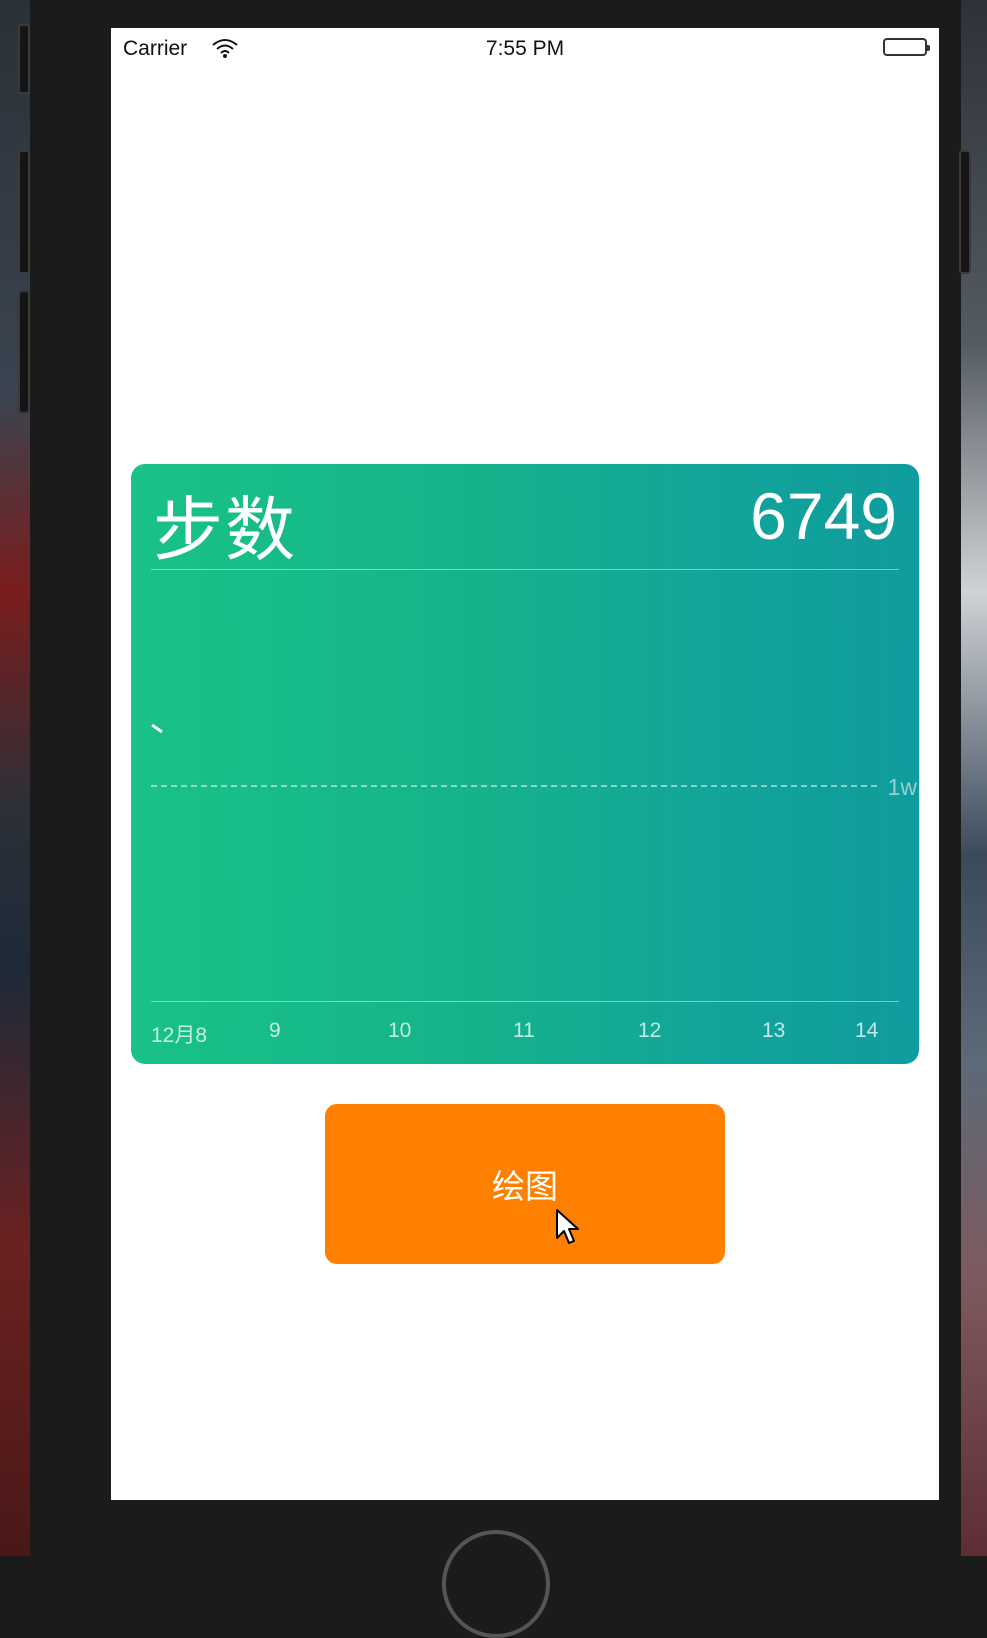 This screenshot has height=1638, width=987. I want to click on steps-count: 6749, so click(823, 516).